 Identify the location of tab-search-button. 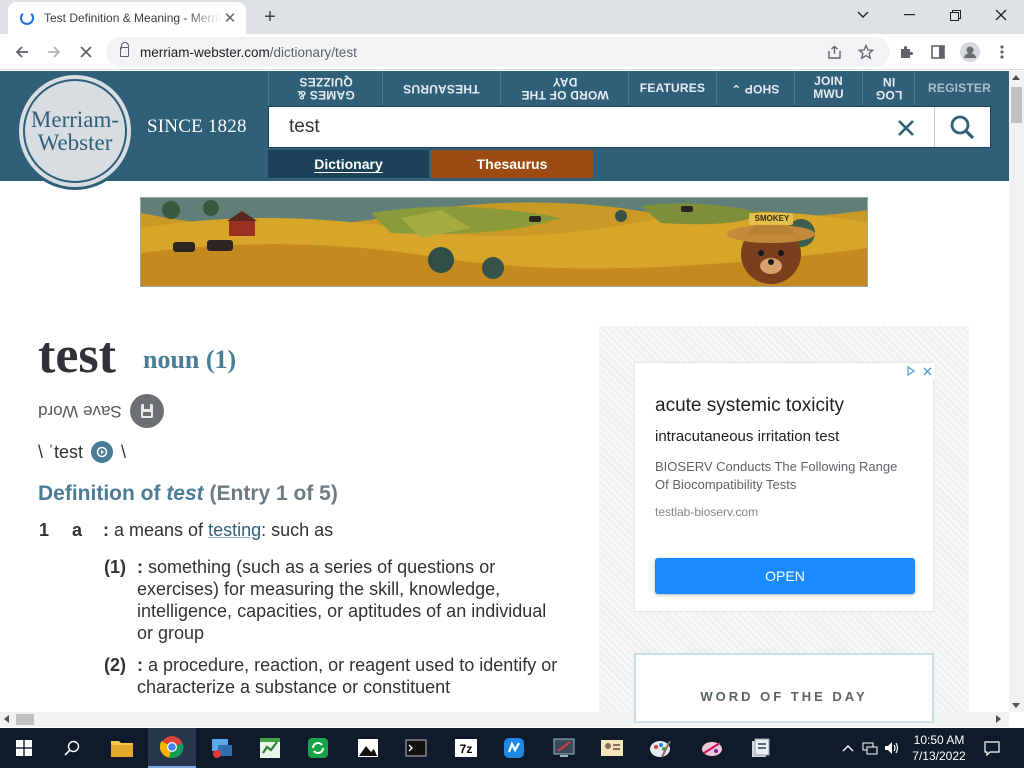
(863, 15).